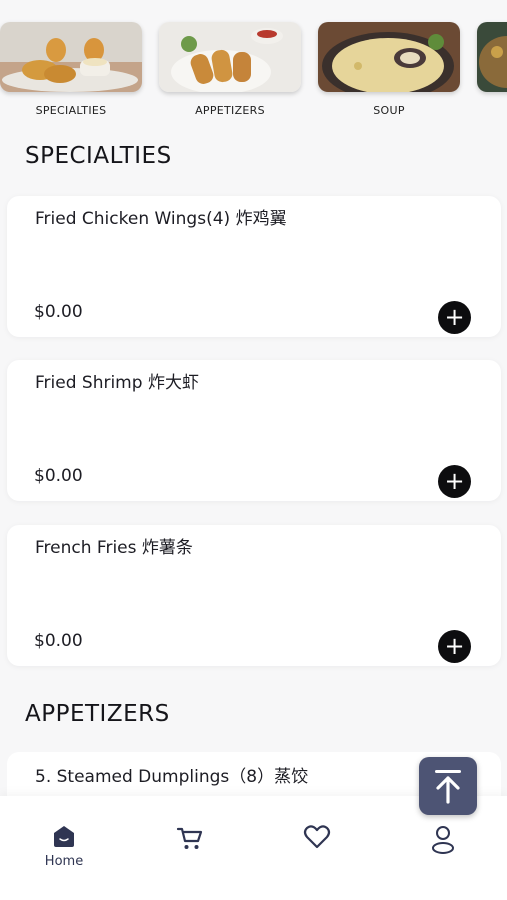 This screenshot has width=507, height=900. I want to click on category-image-soup, so click(389, 57).